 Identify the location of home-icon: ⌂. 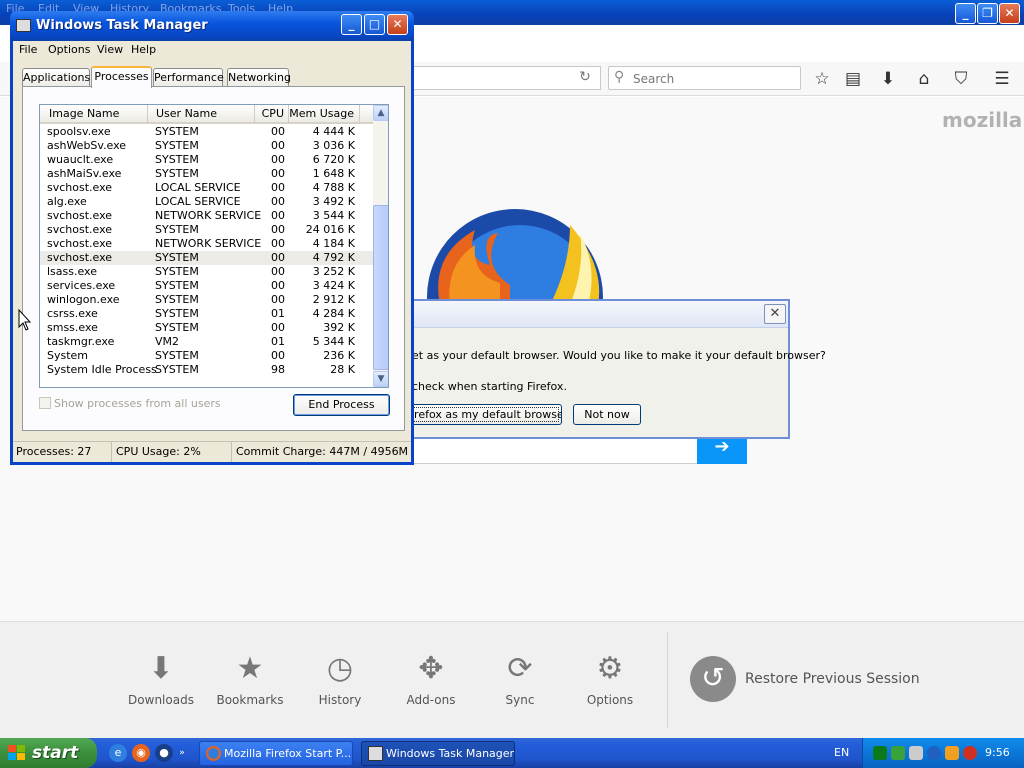
(924, 79).